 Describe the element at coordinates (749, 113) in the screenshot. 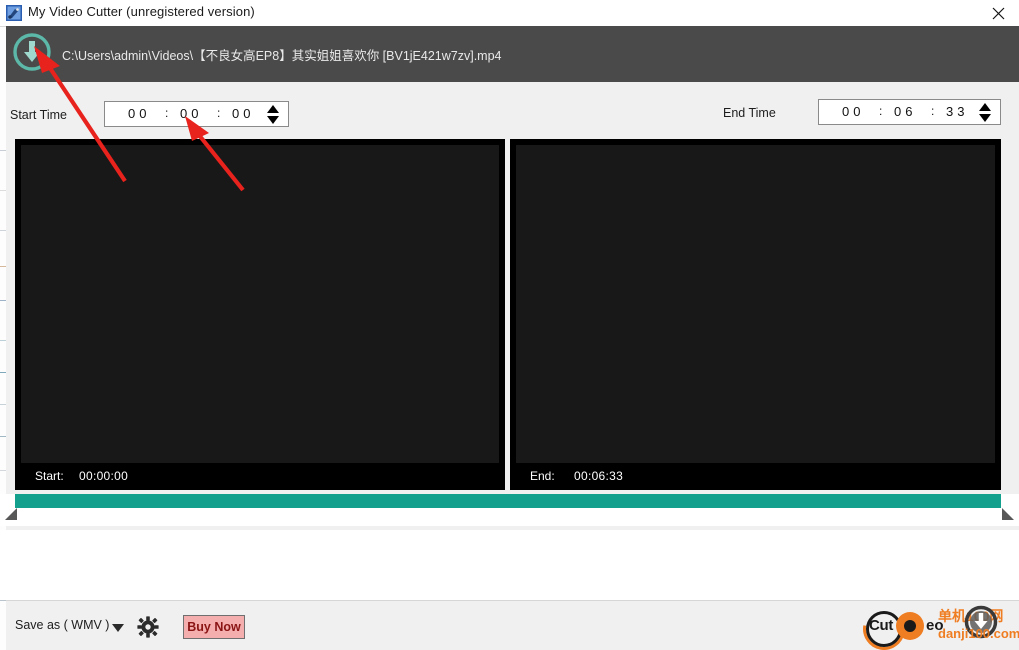

I see `end-time-label: End Time` at that location.